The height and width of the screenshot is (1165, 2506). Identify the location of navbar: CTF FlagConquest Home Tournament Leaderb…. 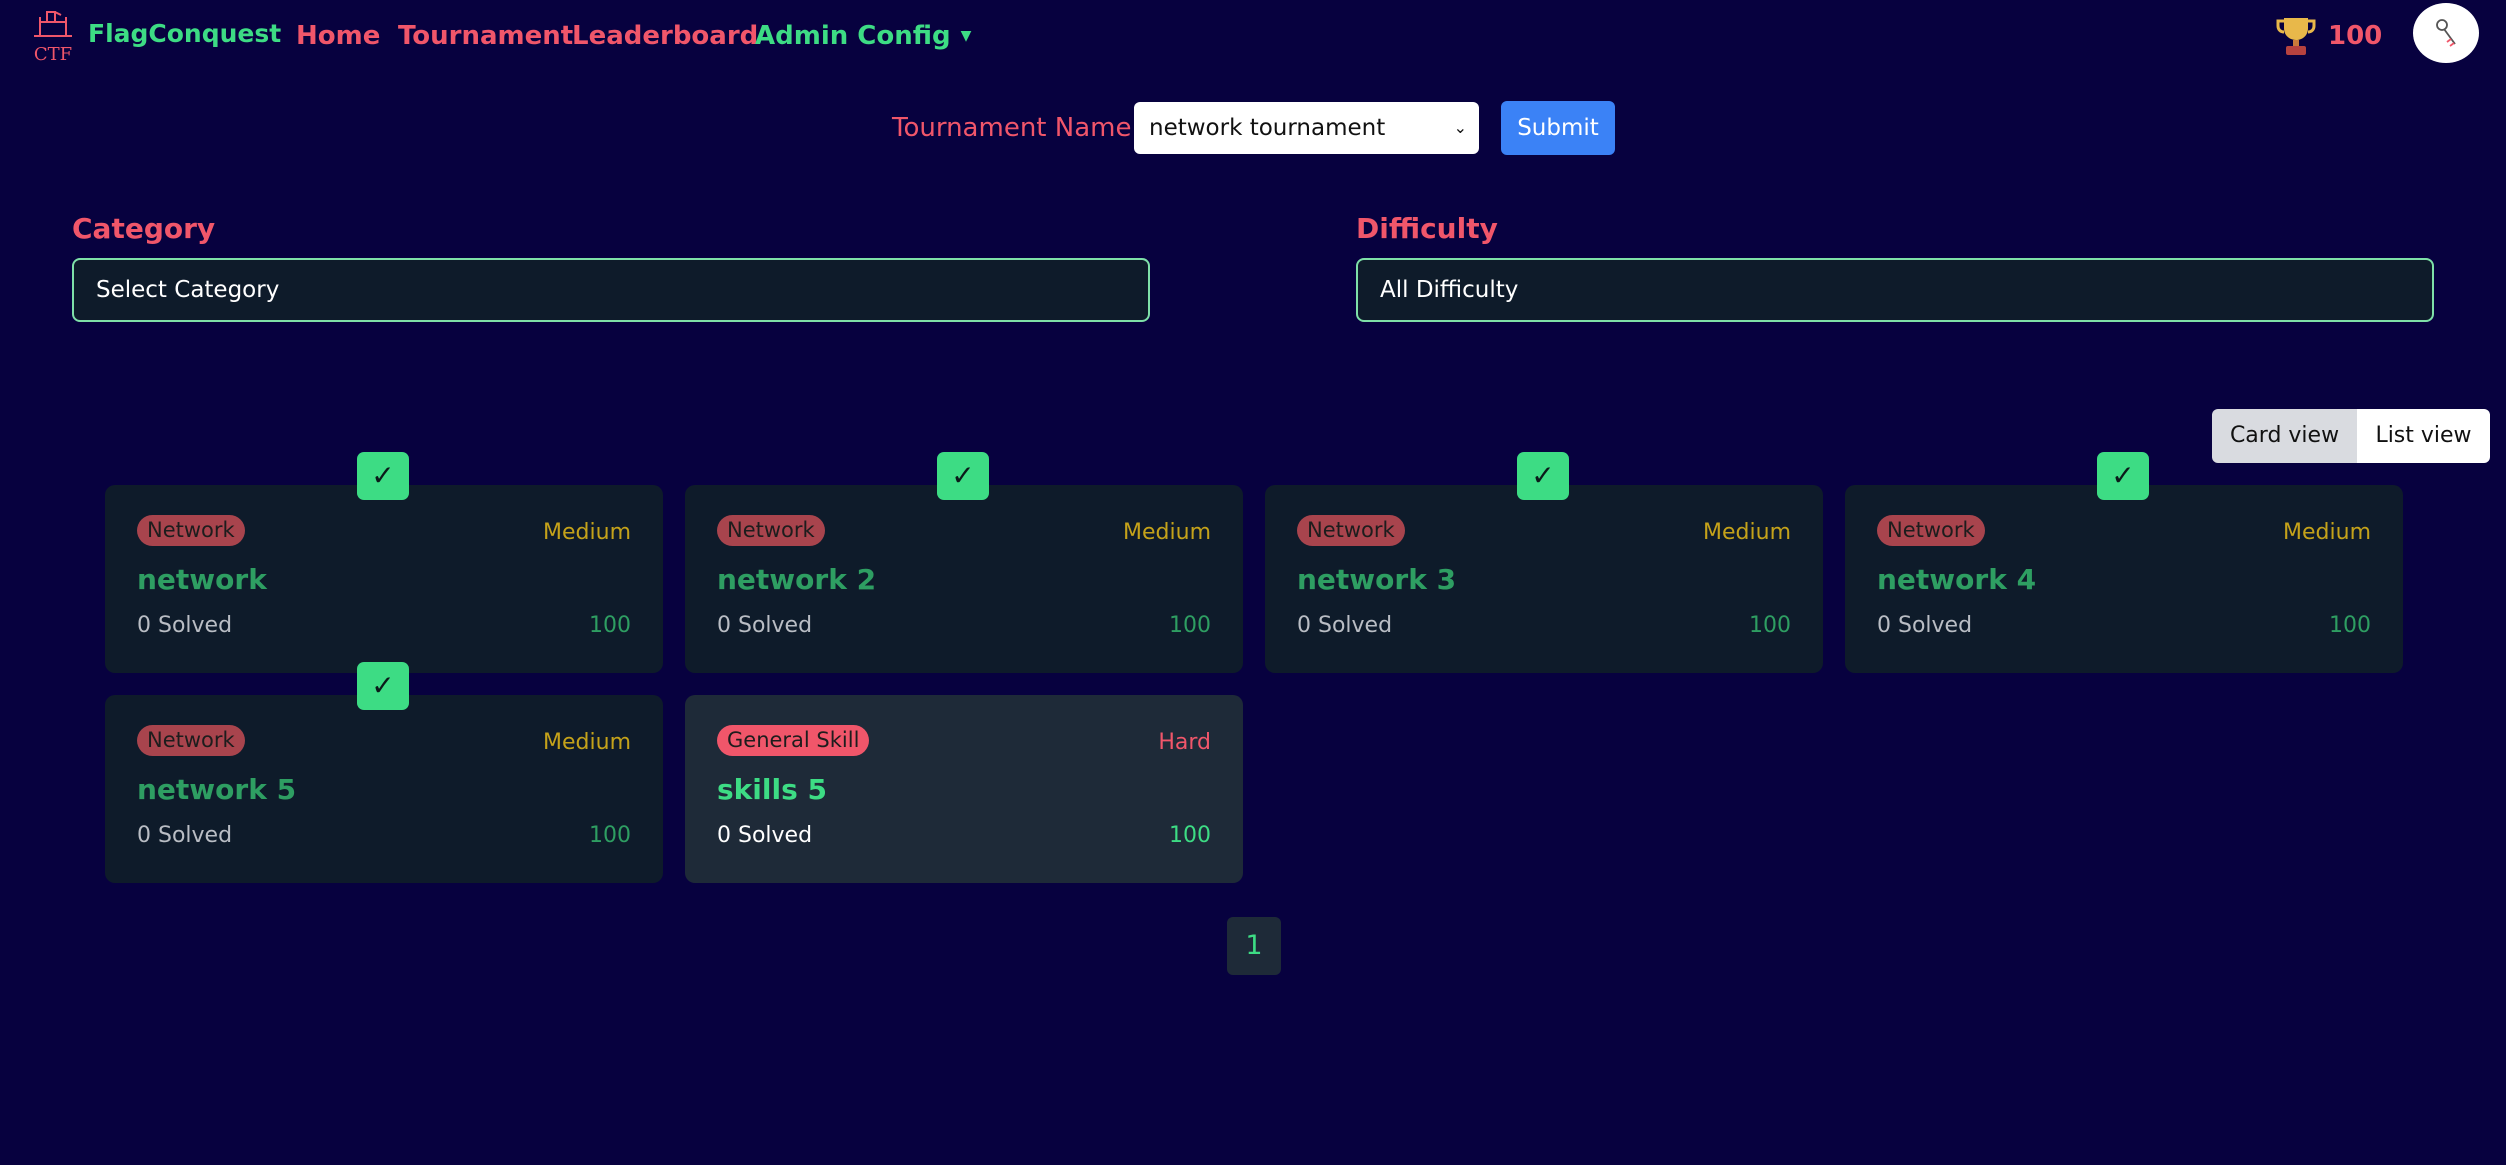
(1253, 37).